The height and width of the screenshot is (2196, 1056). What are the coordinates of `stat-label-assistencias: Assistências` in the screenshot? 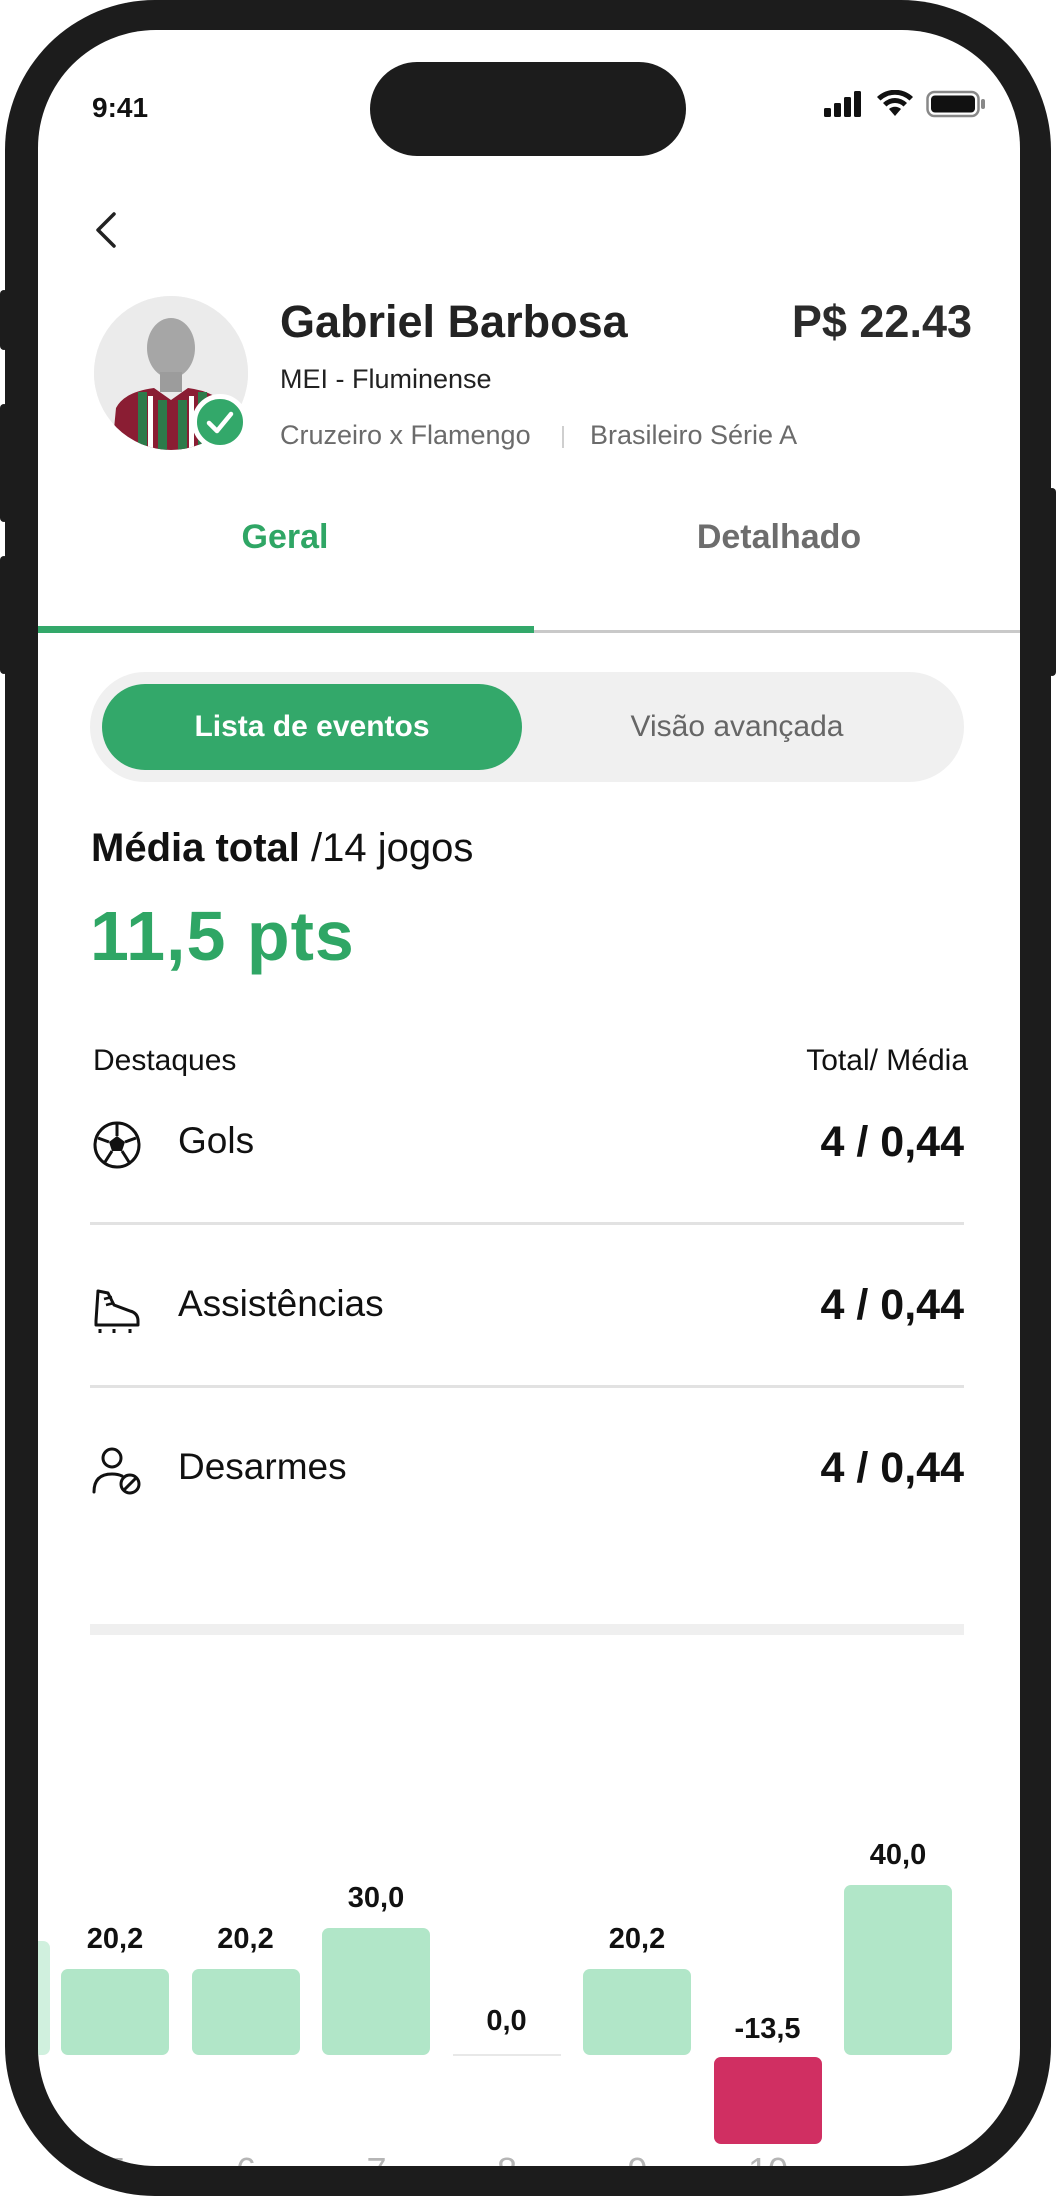 It's located at (281, 1303).